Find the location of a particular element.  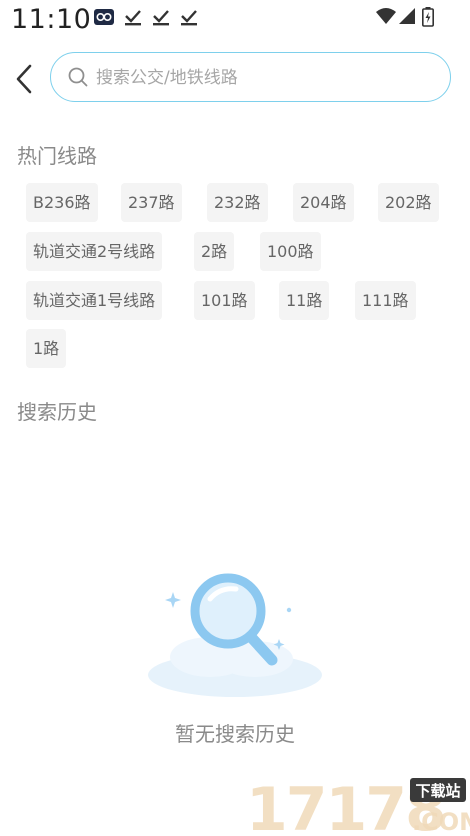

search-input is located at coordinates (266, 77).